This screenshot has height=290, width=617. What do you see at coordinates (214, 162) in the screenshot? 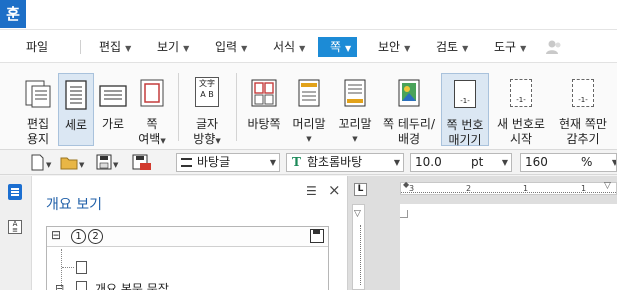
I see `style-value: 바탕글` at bounding box center [214, 162].